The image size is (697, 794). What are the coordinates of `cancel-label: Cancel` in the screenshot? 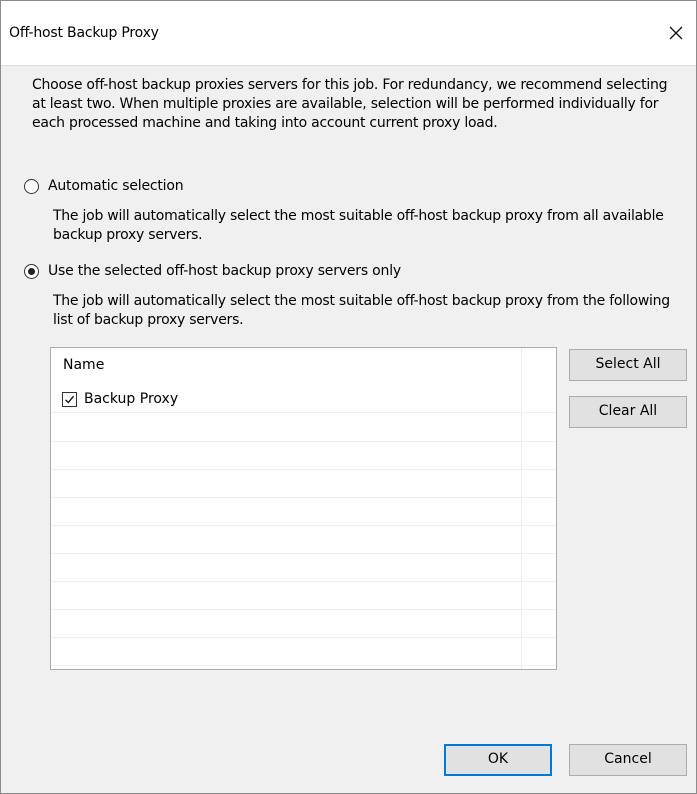 It's located at (628, 759).